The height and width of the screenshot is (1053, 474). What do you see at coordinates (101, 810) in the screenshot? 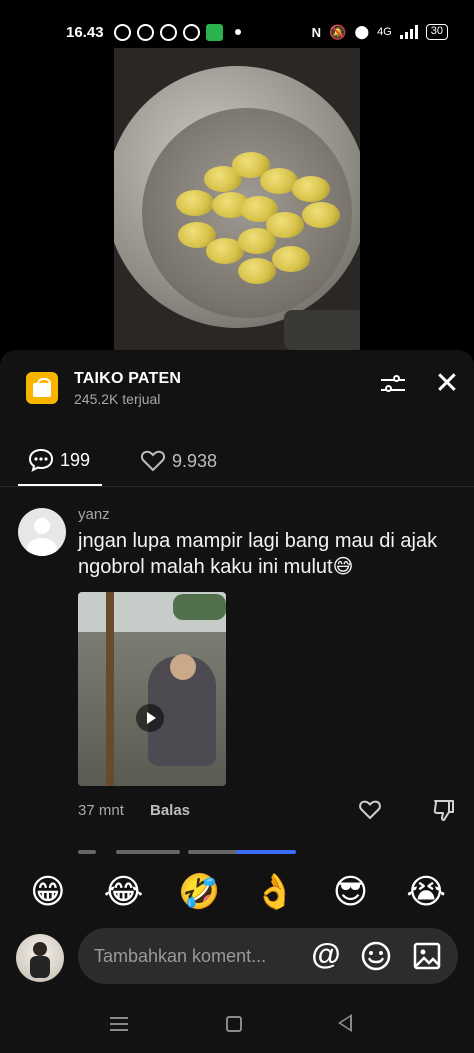
I see `comment-time: 37 mnt` at bounding box center [101, 810].